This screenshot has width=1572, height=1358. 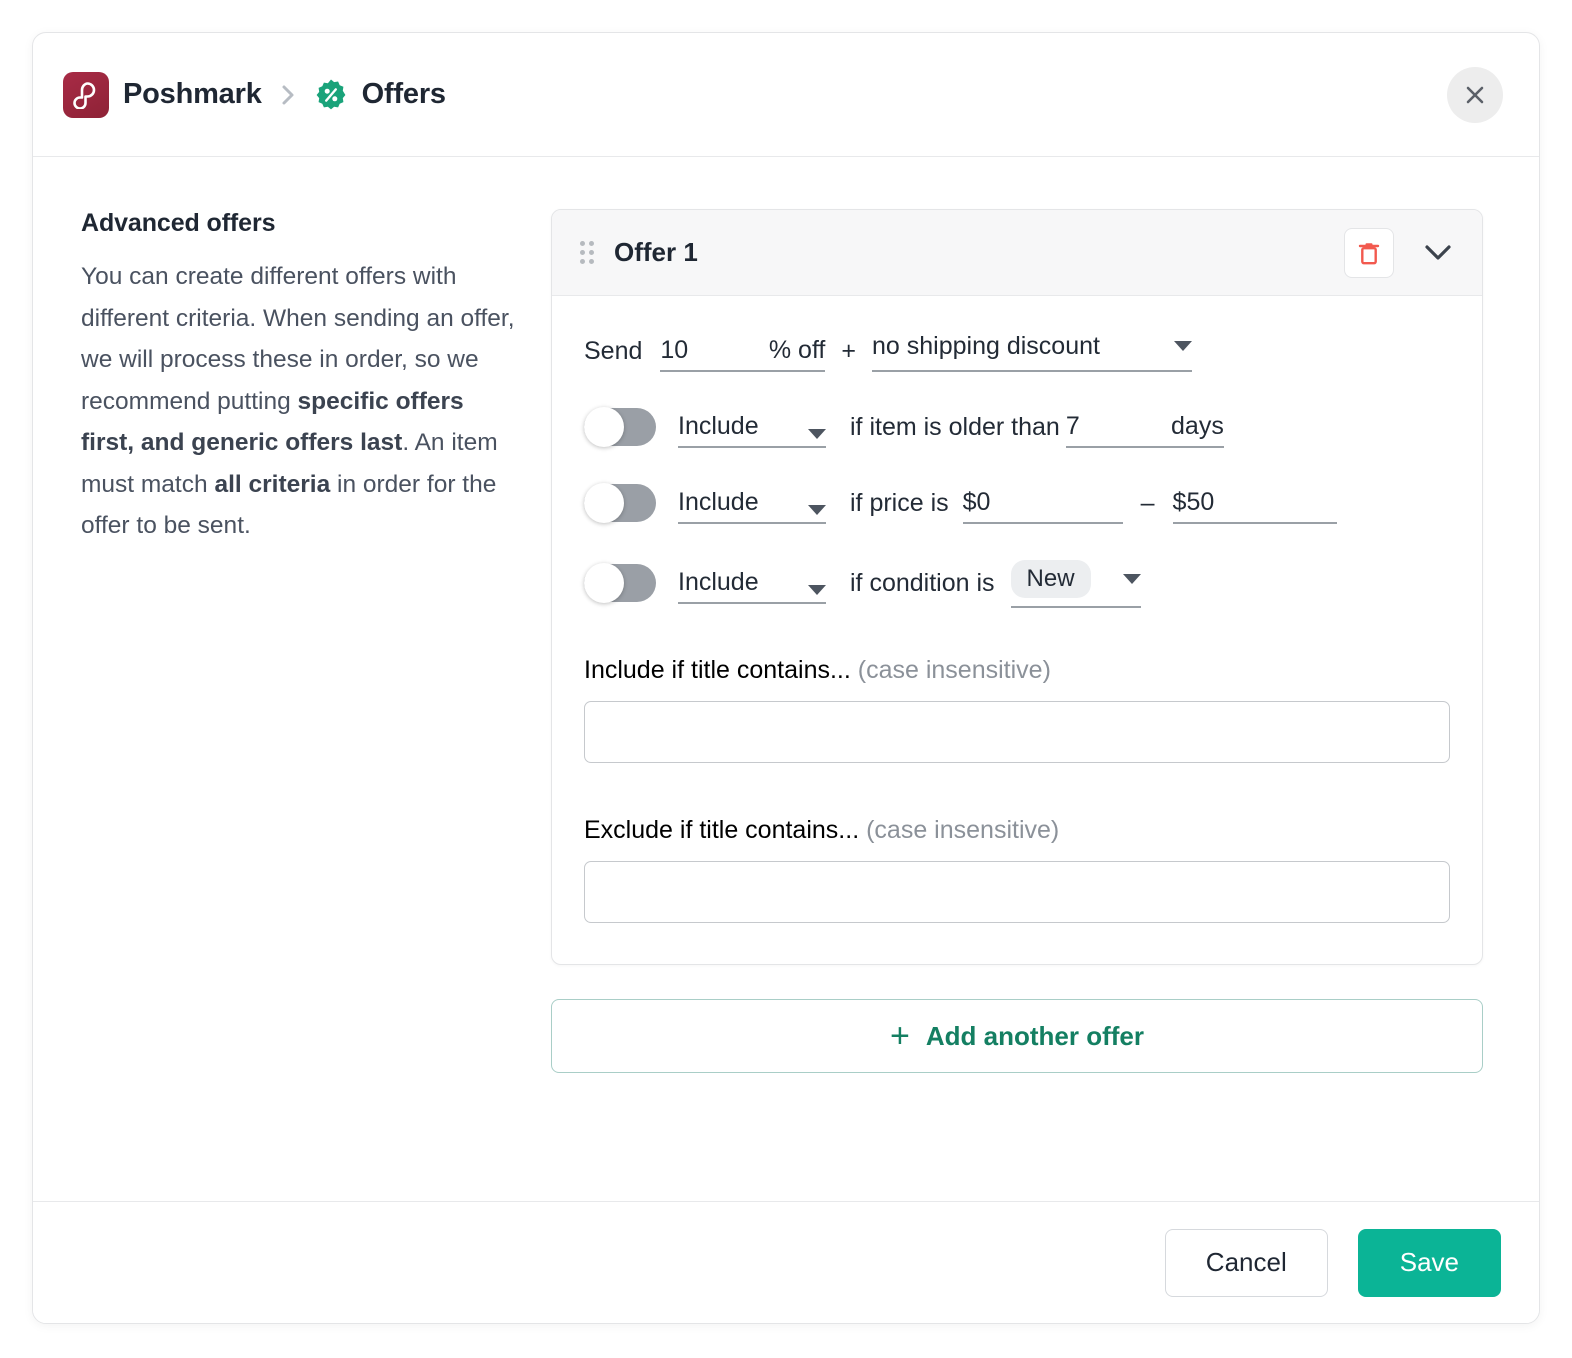 What do you see at coordinates (1073, 426) in the screenshot?
I see `criteria-days-value: 7` at bounding box center [1073, 426].